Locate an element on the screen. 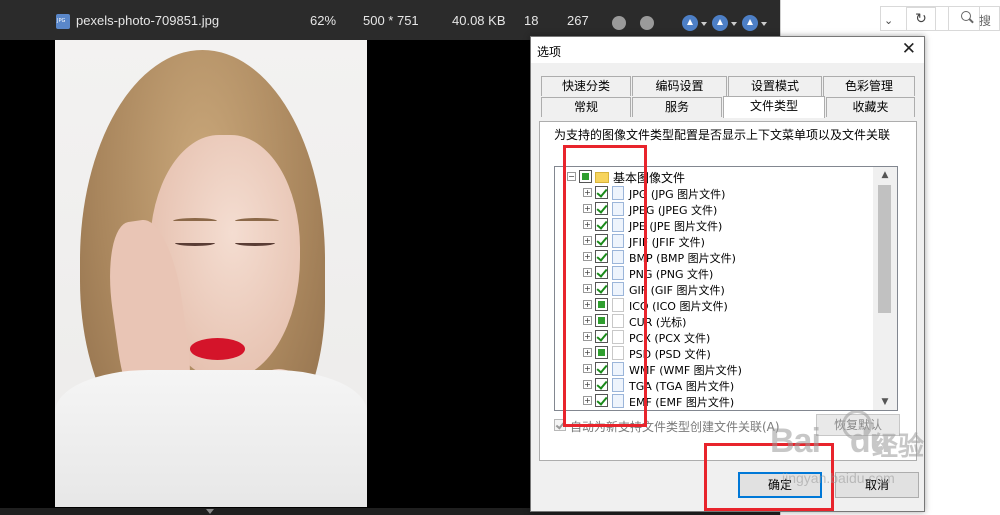  tab-service: 服务 is located at coordinates (677, 107).